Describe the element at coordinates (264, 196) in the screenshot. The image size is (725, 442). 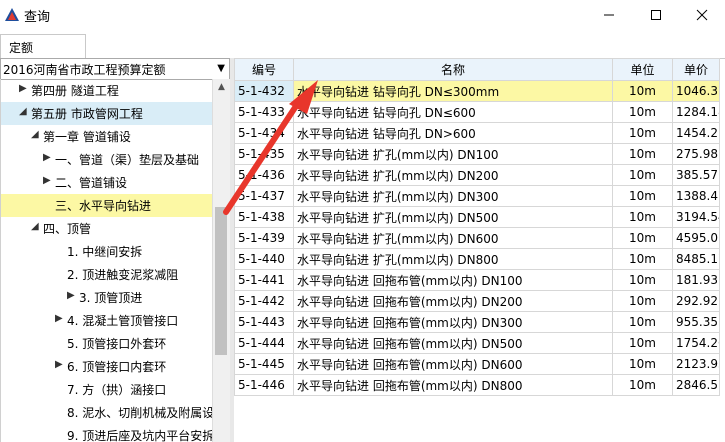
I see `cell-code: 5-1-437` at that location.